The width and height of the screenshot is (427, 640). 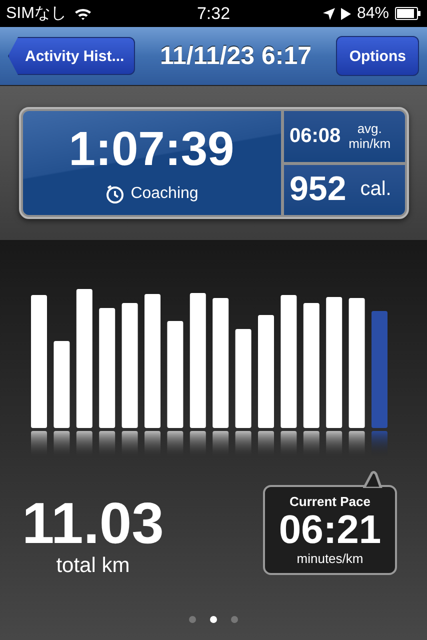 What do you see at coordinates (330, 501) in the screenshot?
I see `current-pace-title: Current Pace` at bounding box center [330, 501].